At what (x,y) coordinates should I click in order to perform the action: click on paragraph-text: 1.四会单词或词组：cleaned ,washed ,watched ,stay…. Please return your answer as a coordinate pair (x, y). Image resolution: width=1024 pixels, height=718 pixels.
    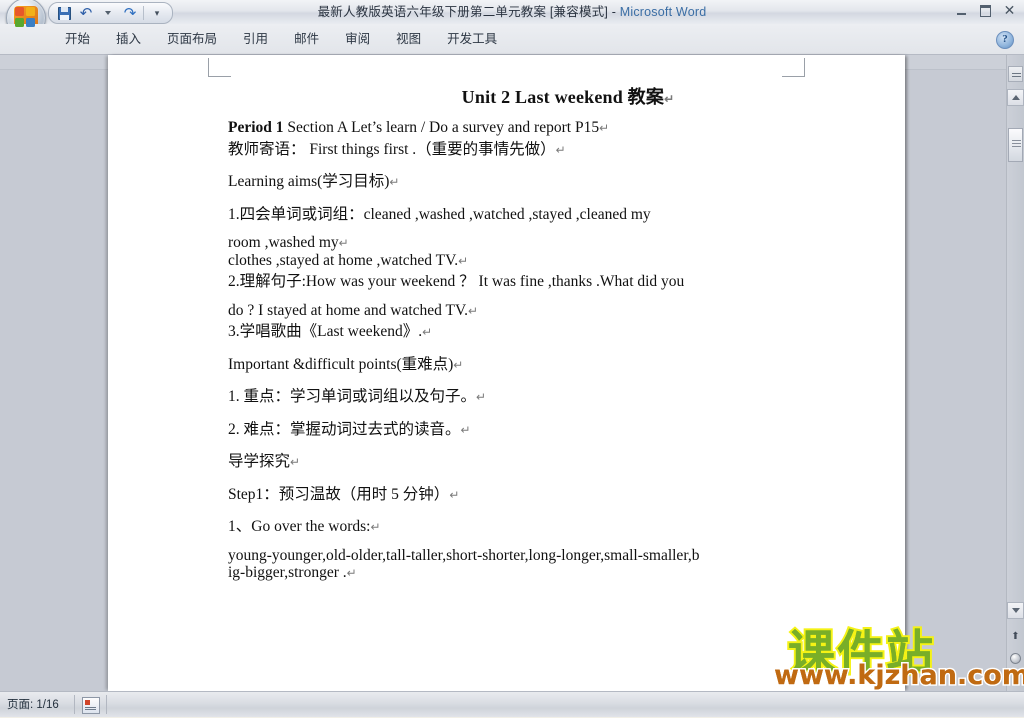
    Looking at the image, I should click on (439, 214).